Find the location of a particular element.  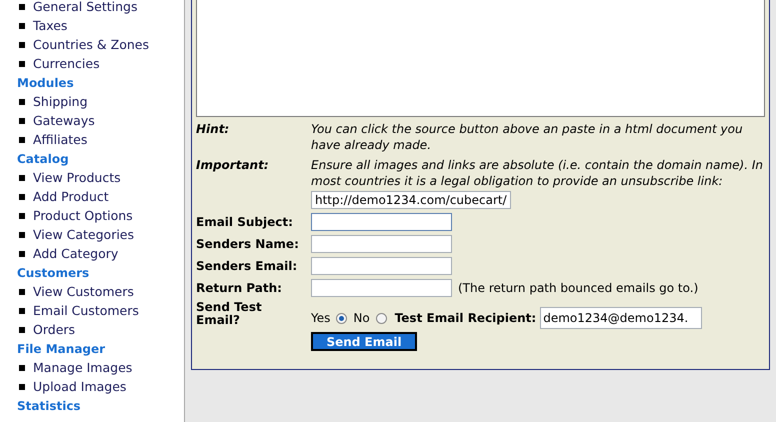

note-label: Important: is located at coordinates (233, 165).